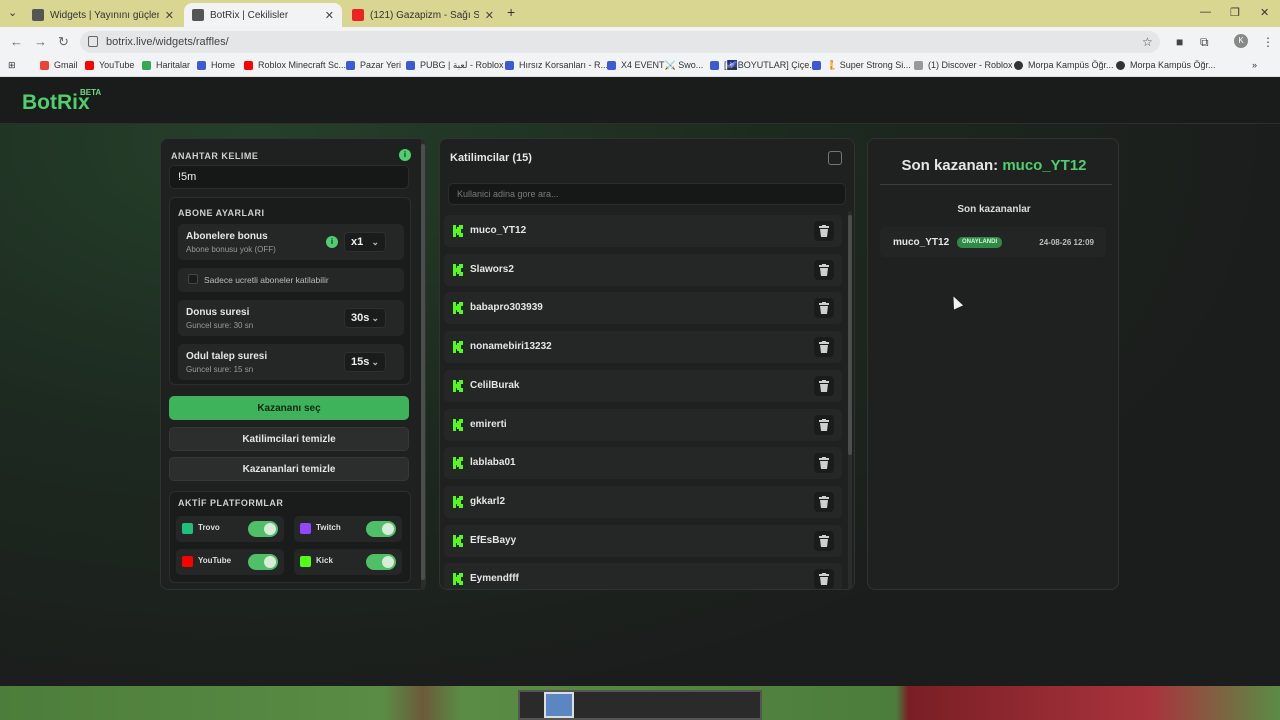 This screenshot has height=720, width=1280. Describe the element at coordinates (1254, 65) in the screenshot. I see `more-bookmarks-icon: »` at that location.